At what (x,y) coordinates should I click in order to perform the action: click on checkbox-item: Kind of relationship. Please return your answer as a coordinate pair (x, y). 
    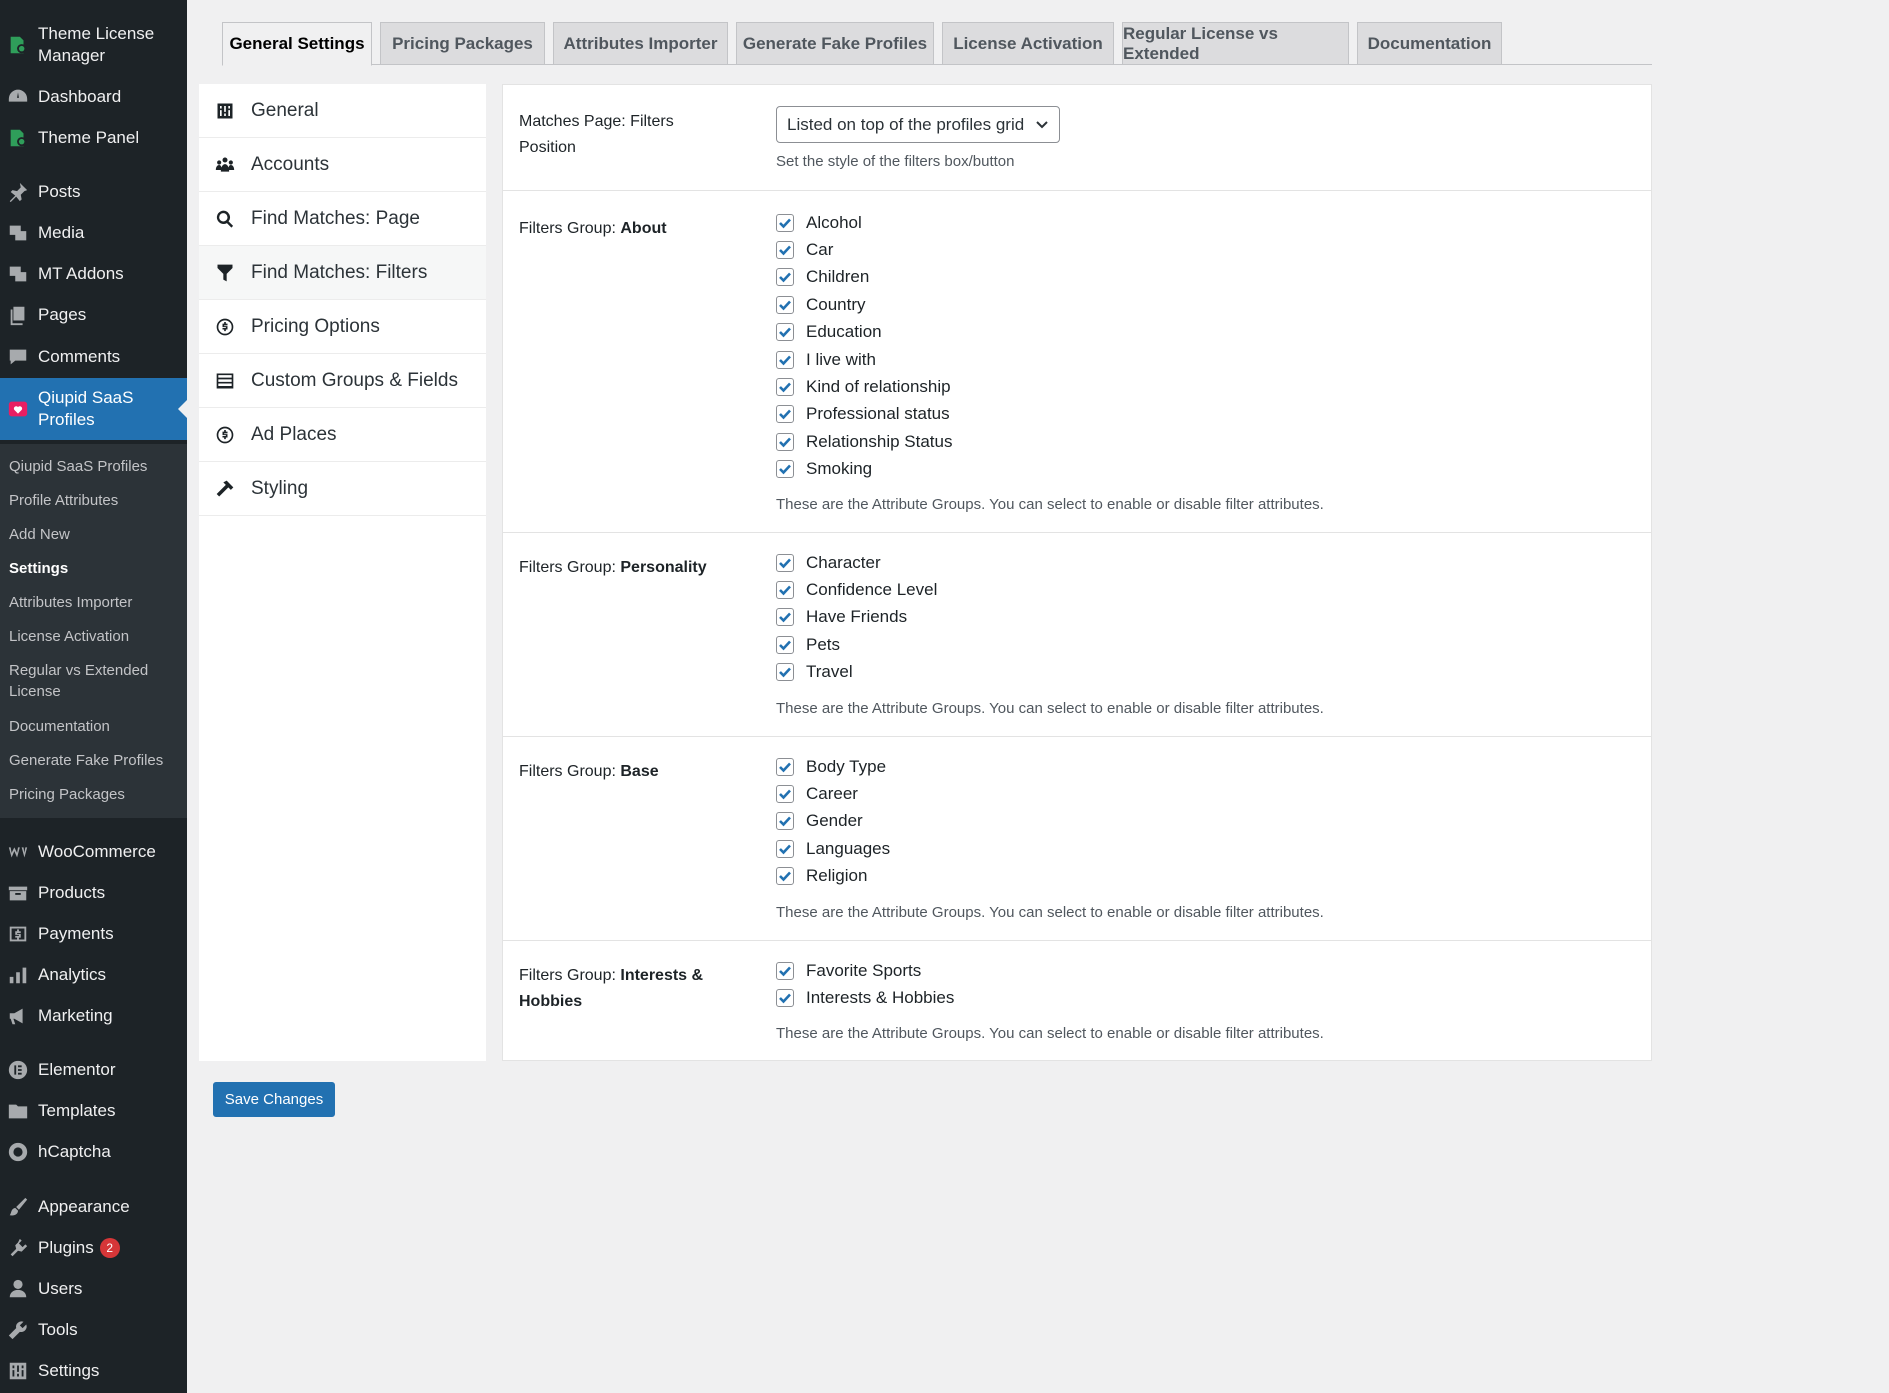
    Looking at the image, I should click on (864, 386).